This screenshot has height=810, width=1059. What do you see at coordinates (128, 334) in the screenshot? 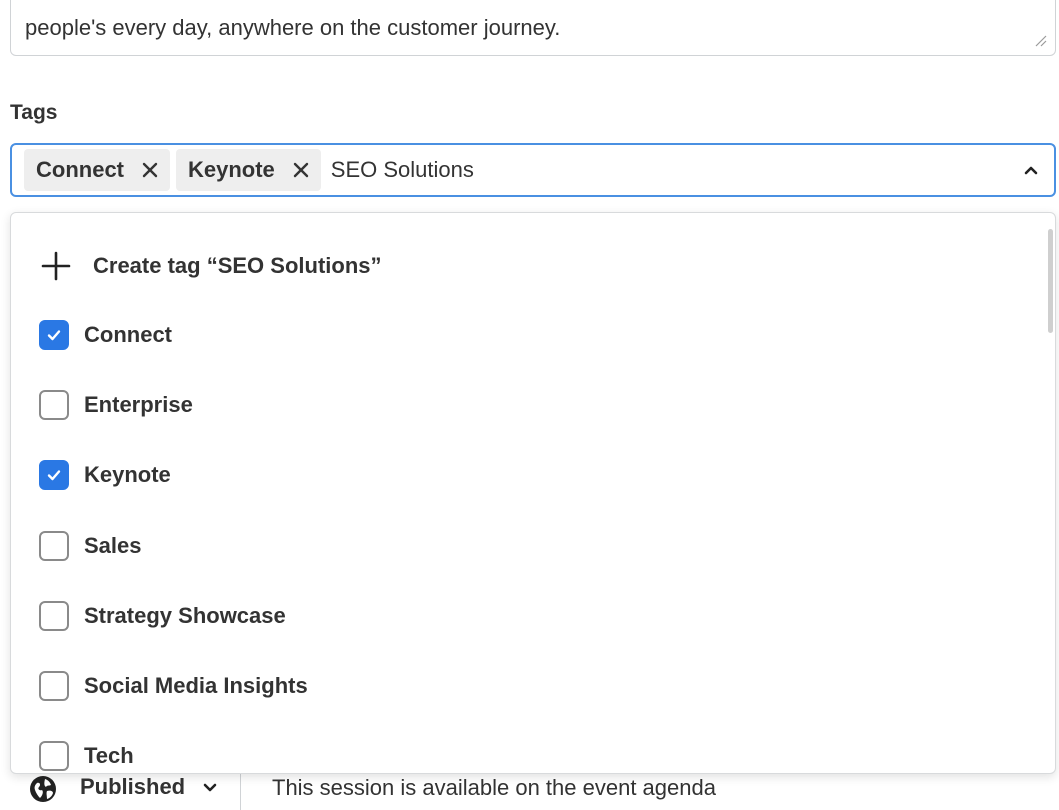
I see `tag-option-label: Connect` at bounding box center [128, 334].